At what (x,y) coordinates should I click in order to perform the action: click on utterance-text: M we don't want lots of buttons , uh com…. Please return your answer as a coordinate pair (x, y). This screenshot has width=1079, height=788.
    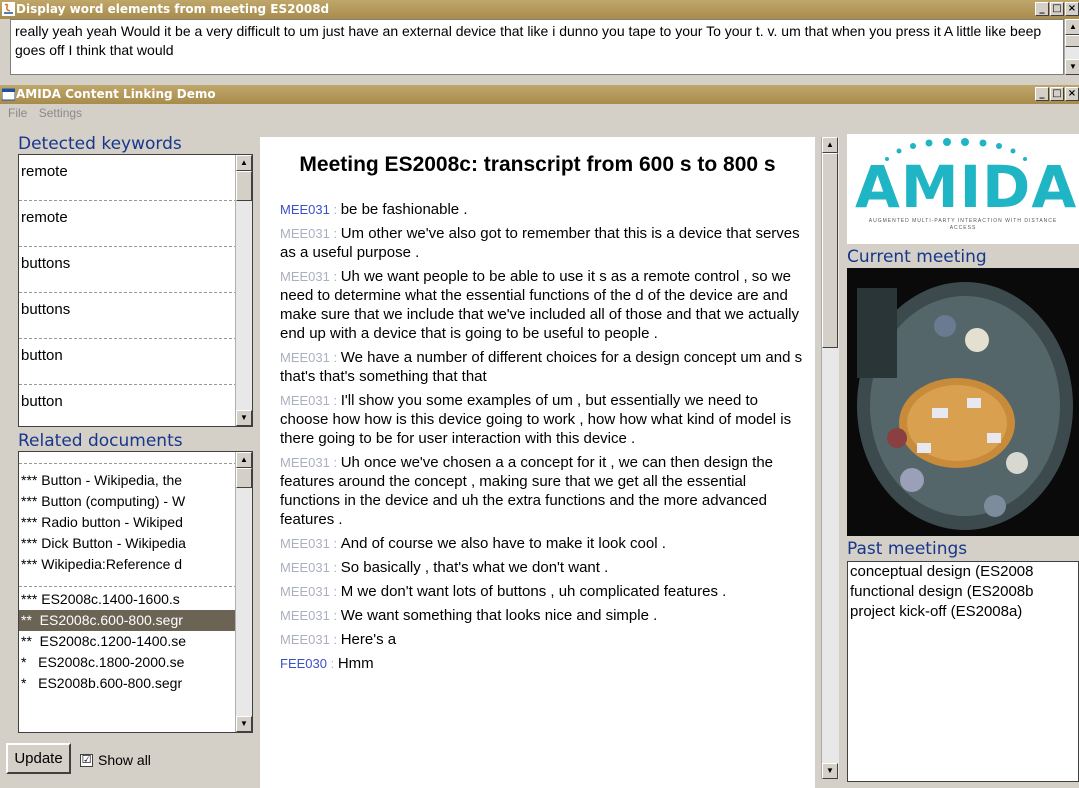
    Looking at the image, I should click on (533, 591).